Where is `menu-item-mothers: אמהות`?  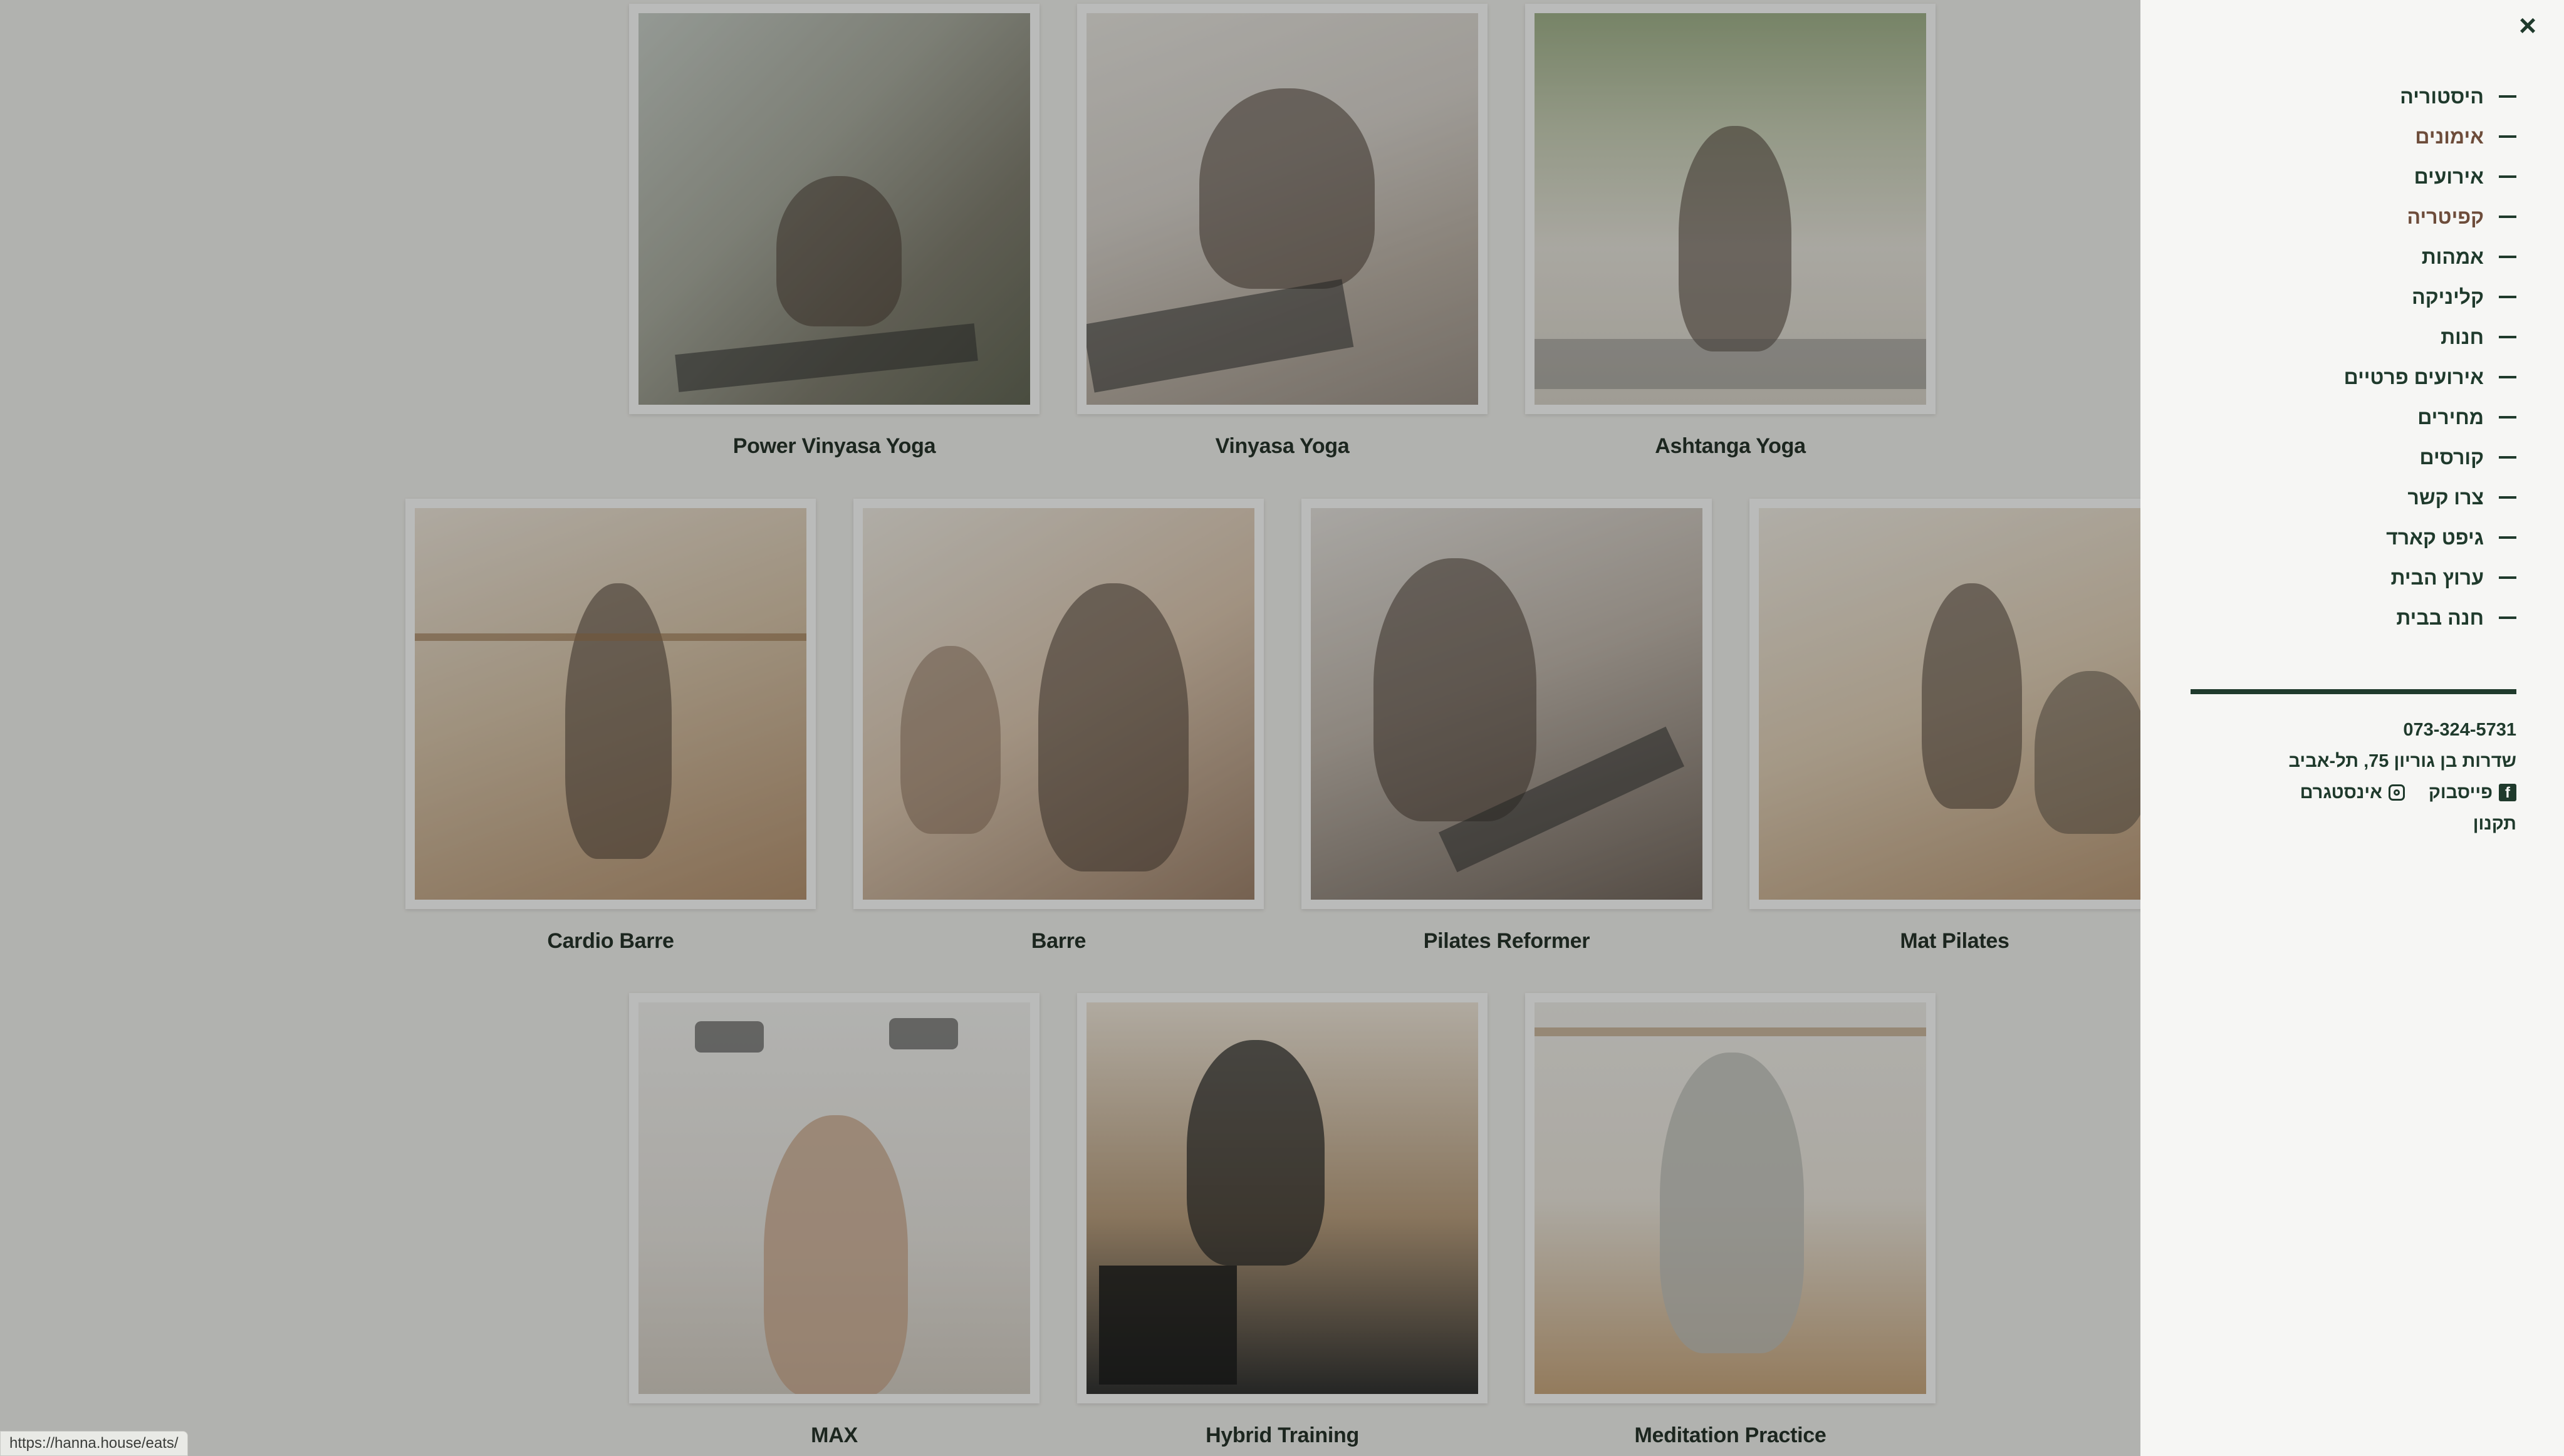 menu-item-mothers: אמהות is located at coordinates (2430, 257).